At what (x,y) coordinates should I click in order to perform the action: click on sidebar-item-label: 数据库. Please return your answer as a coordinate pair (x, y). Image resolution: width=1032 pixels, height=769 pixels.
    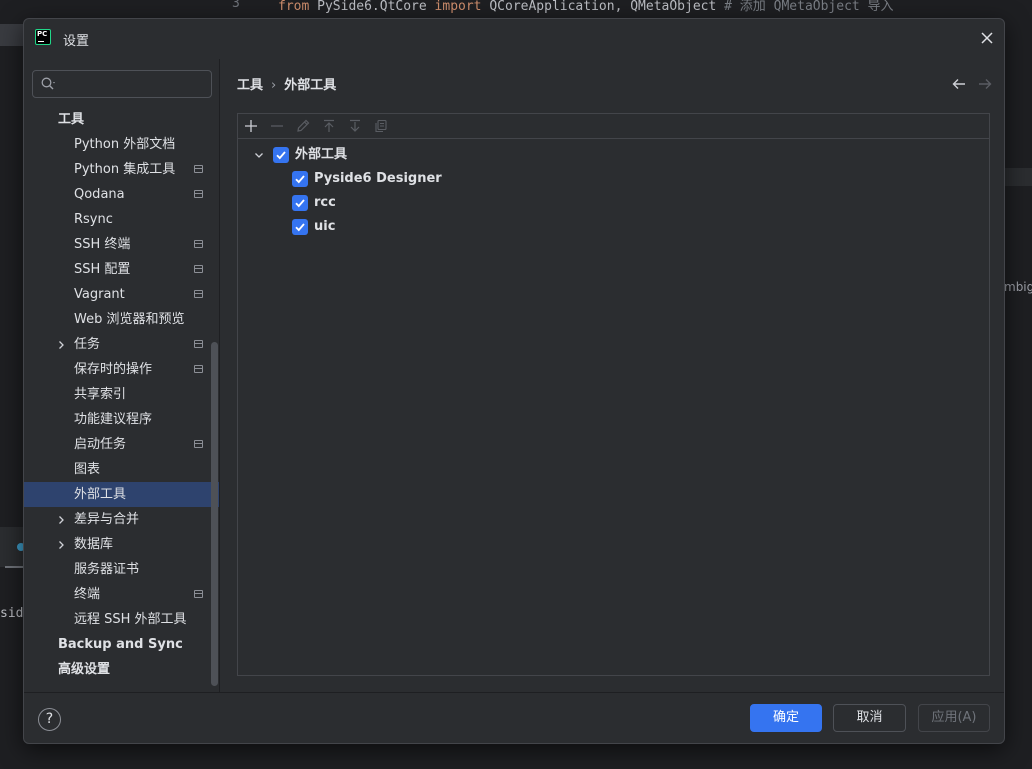
    Looking at the image, I should click on (94, 544).